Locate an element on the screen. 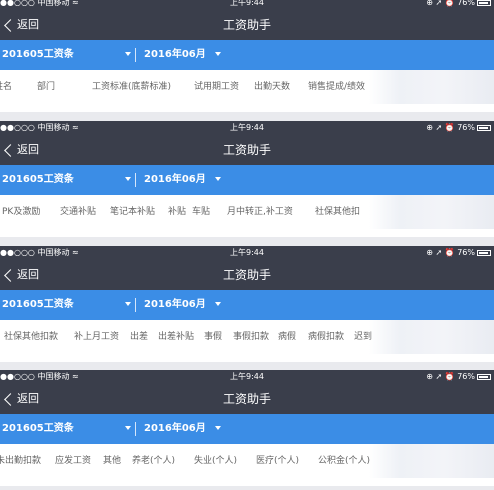 The height and width of the screenshot is (490, 494). column-header: 补上月工资 is located at coordinates (96, 337).